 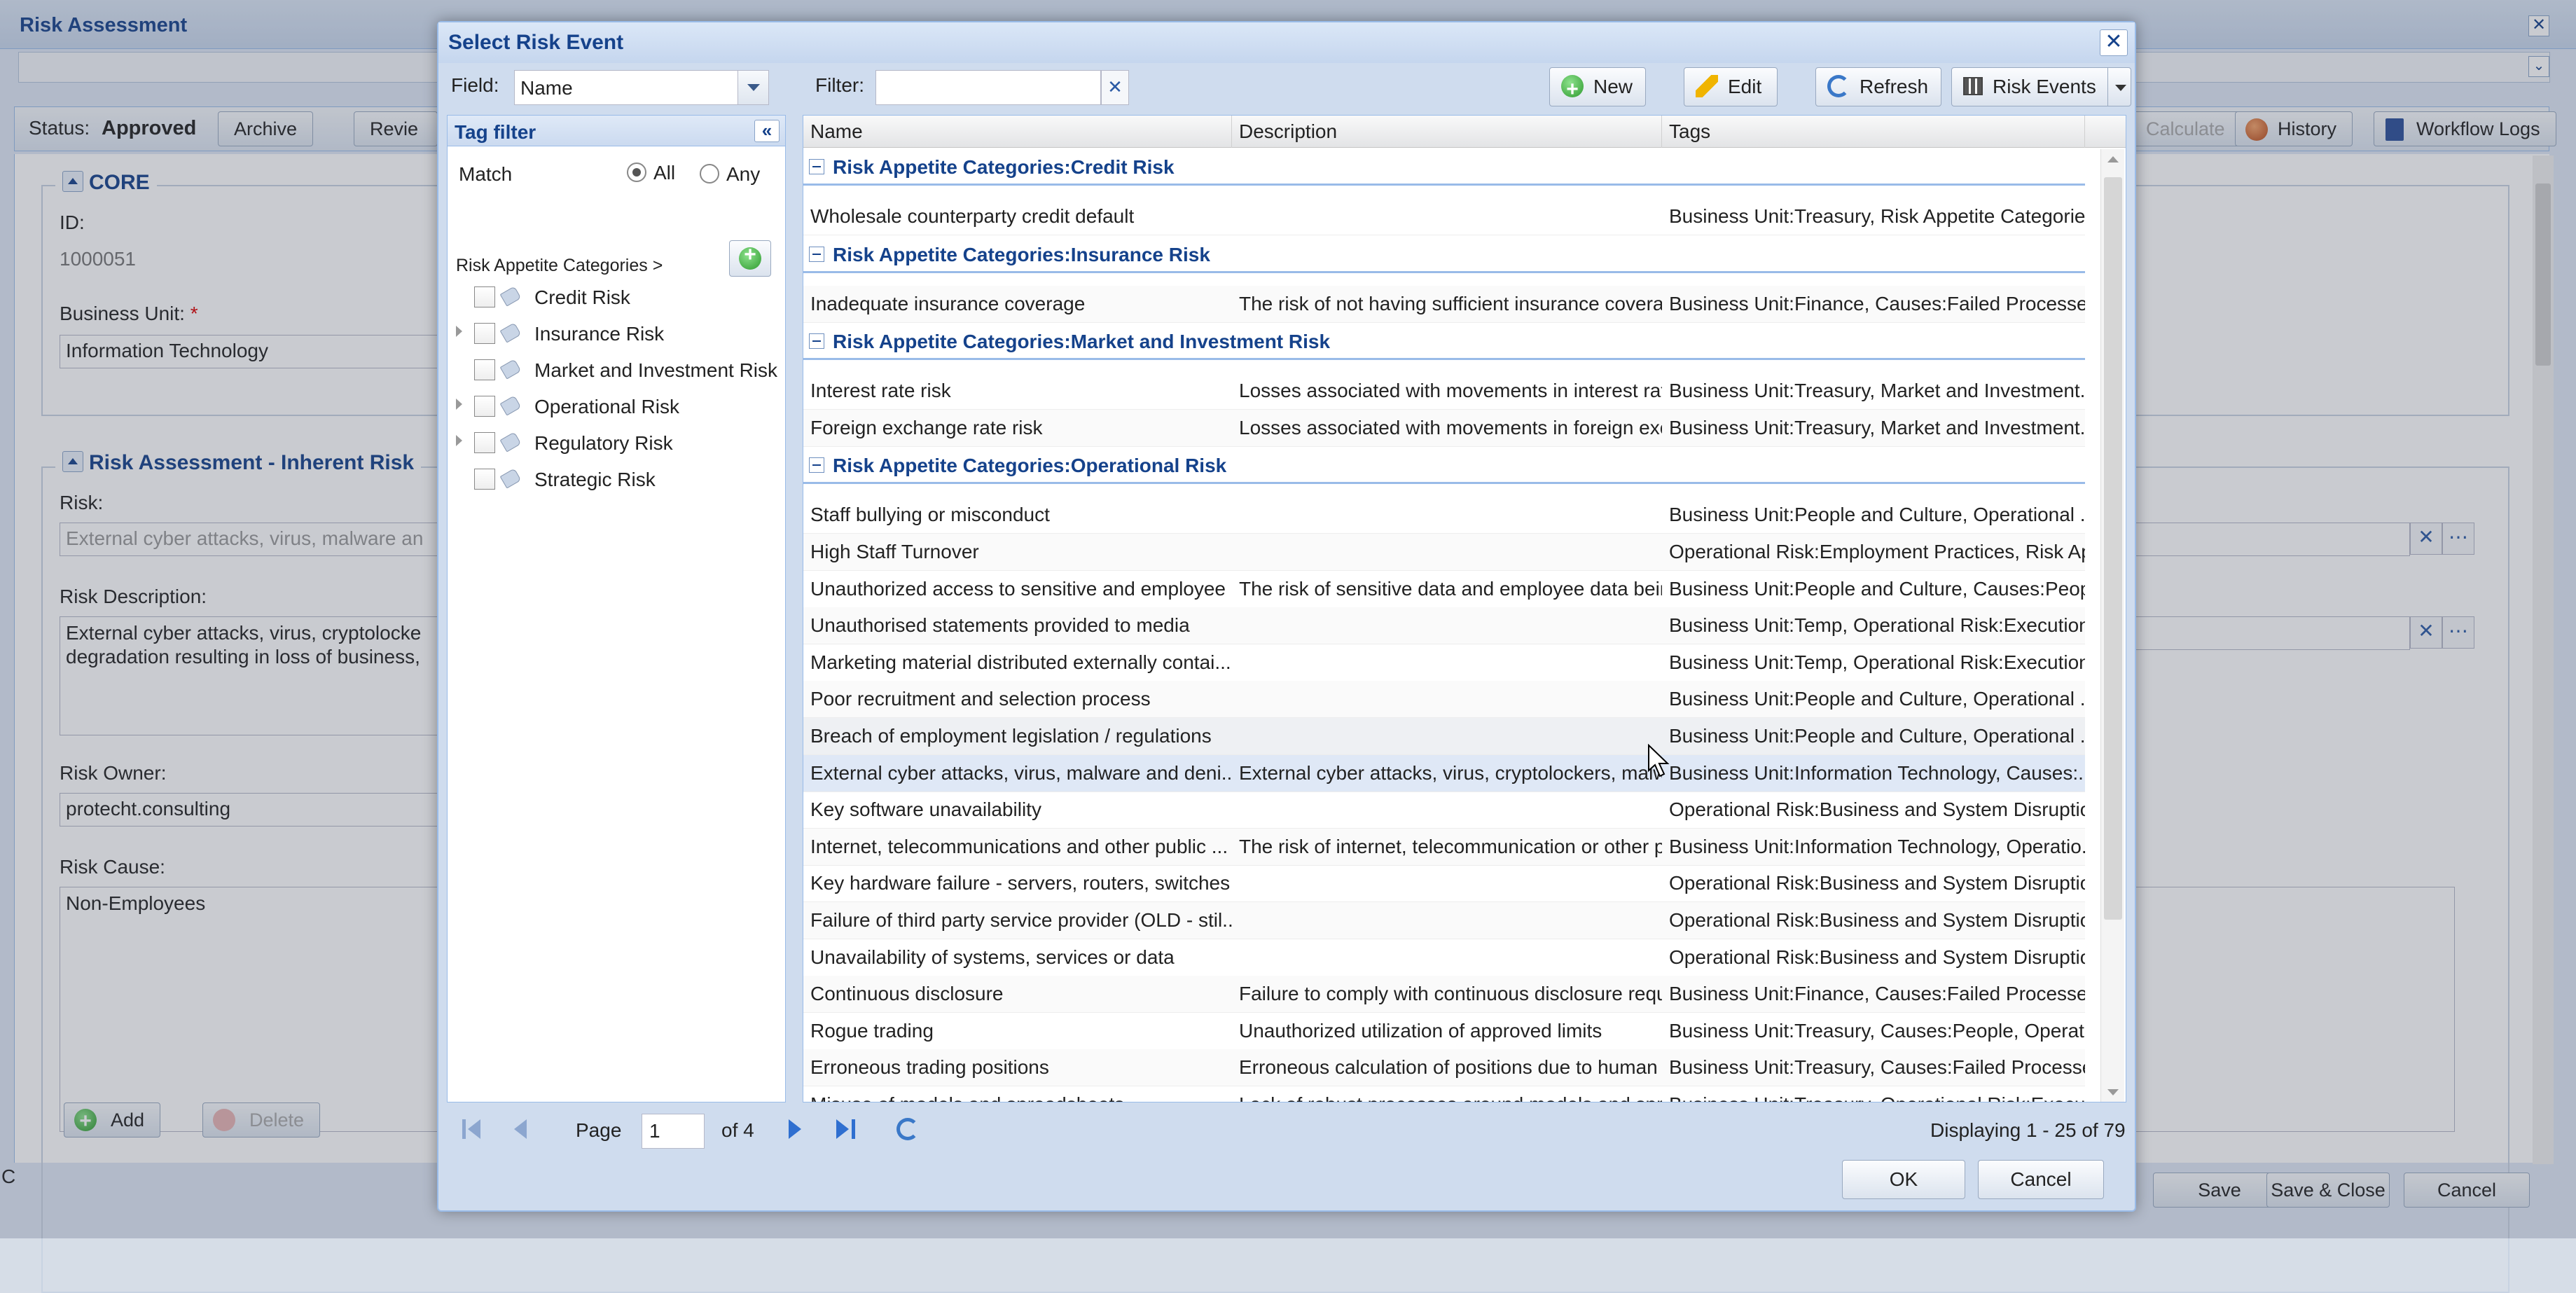 I want to click on prev-page-icon, so click(x=519, y=1129).